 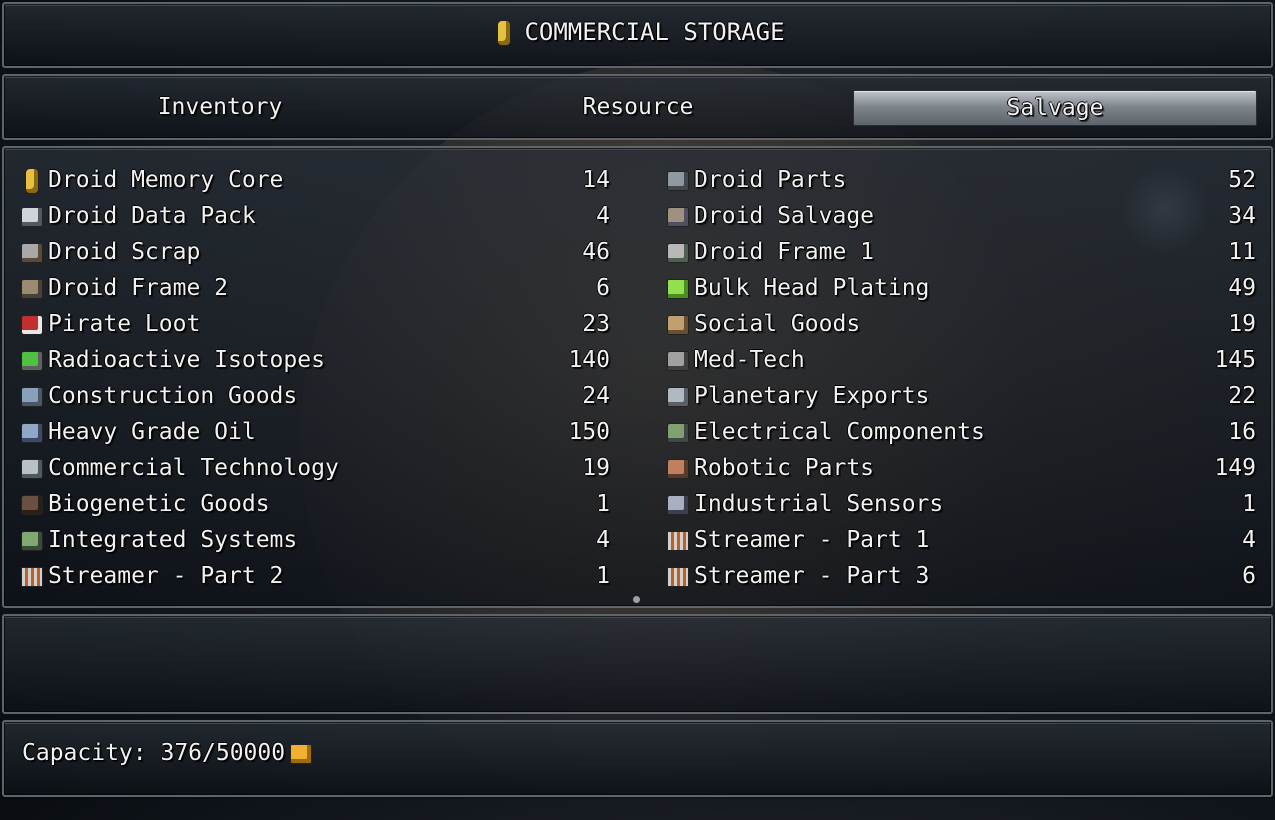 I want to click on item-row: Droid Parts 52, so click(x=960, y=180).